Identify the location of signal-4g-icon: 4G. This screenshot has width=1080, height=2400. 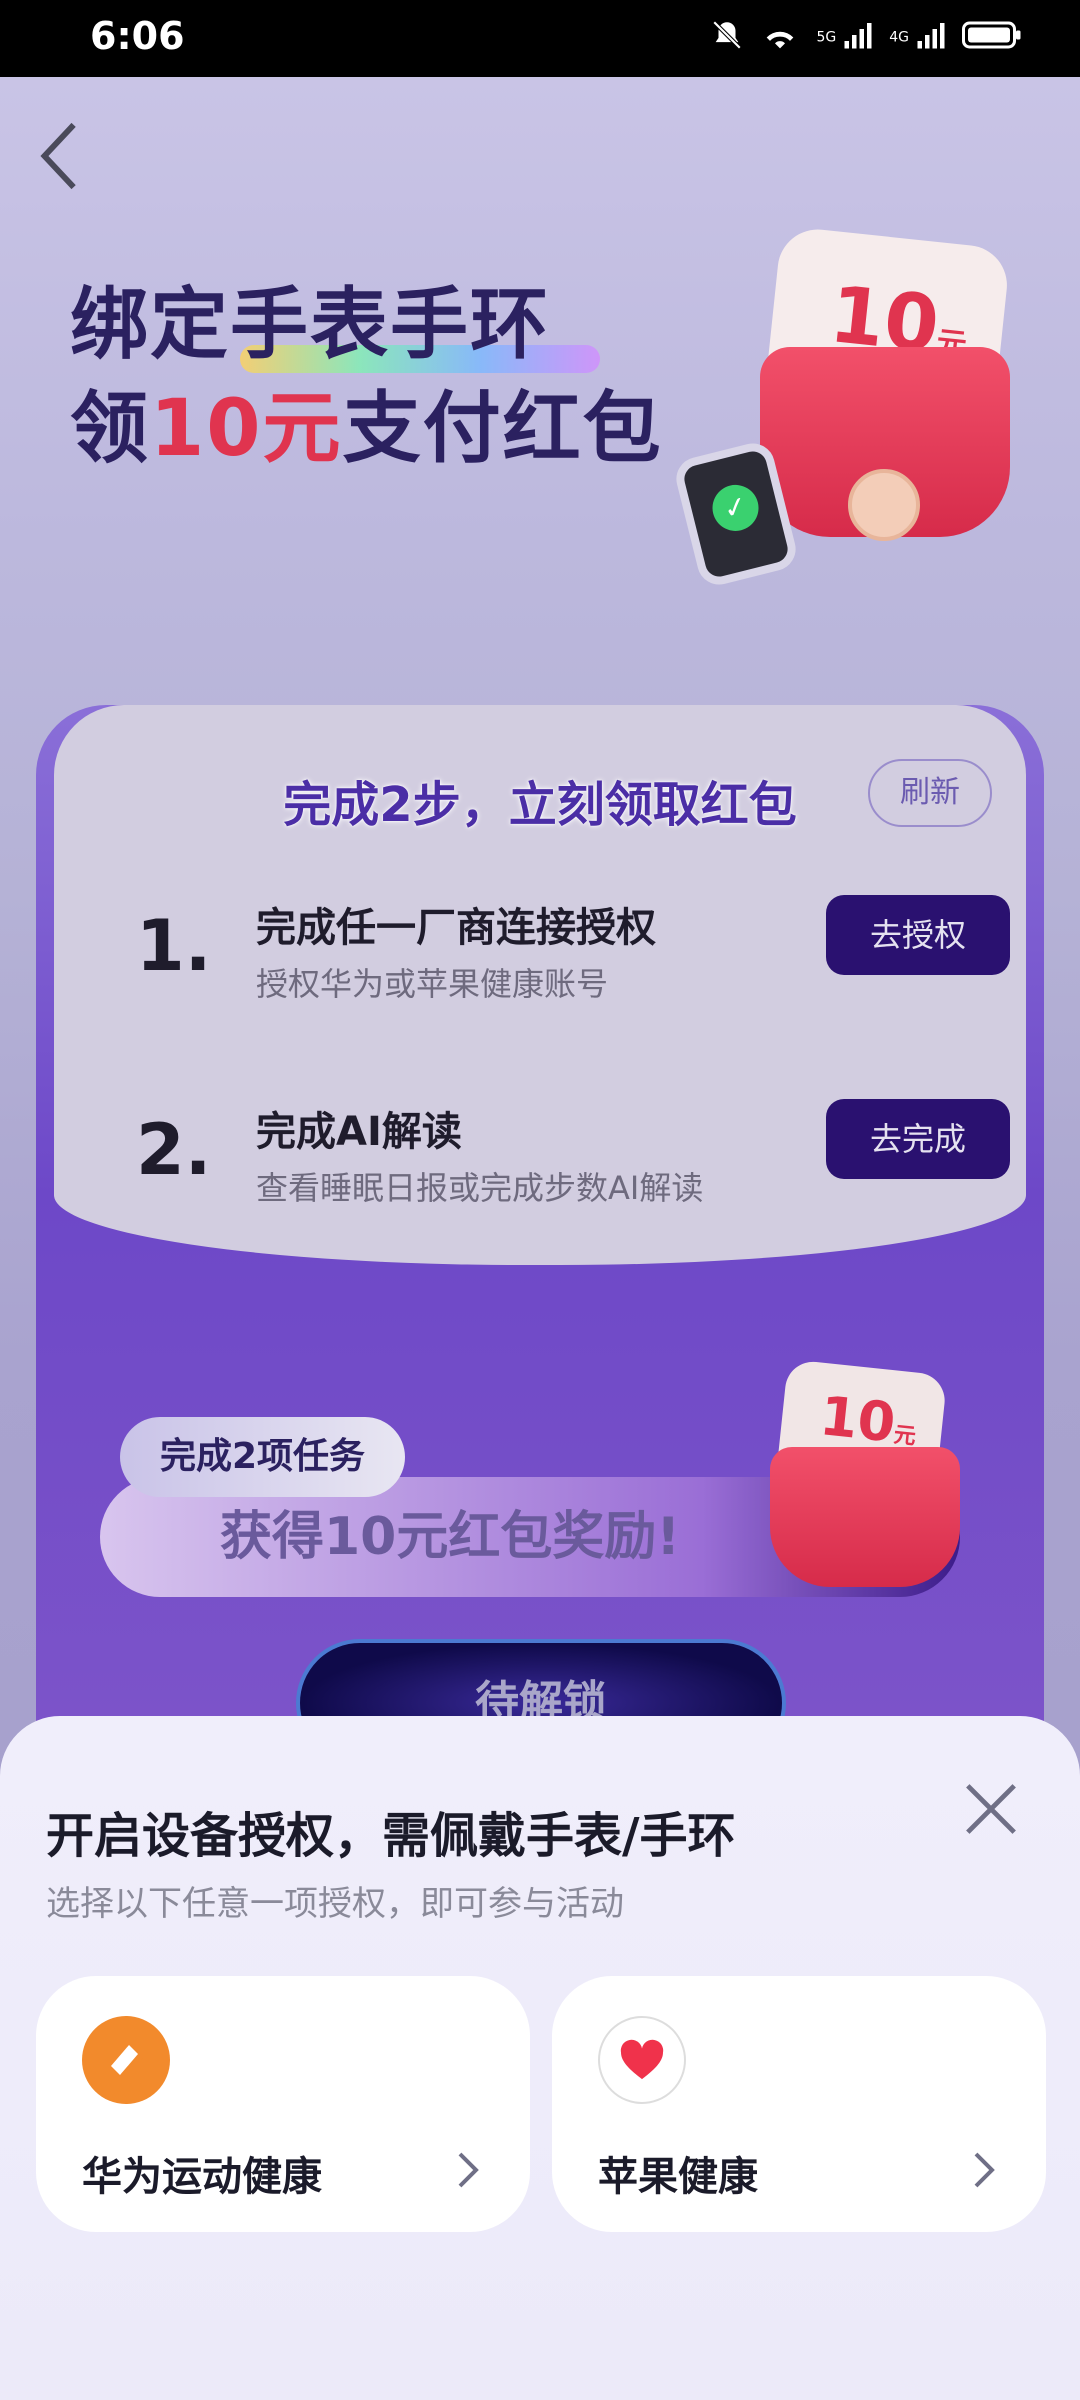
(917, 38).